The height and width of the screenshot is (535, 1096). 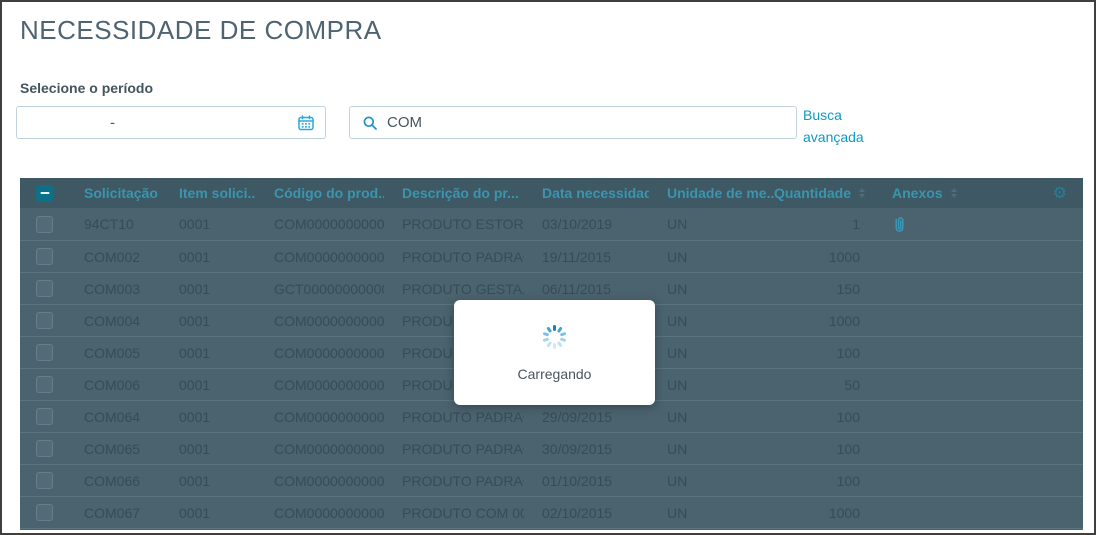 I want to click on cell-quantidade: 1, so click(x=856, y=224).